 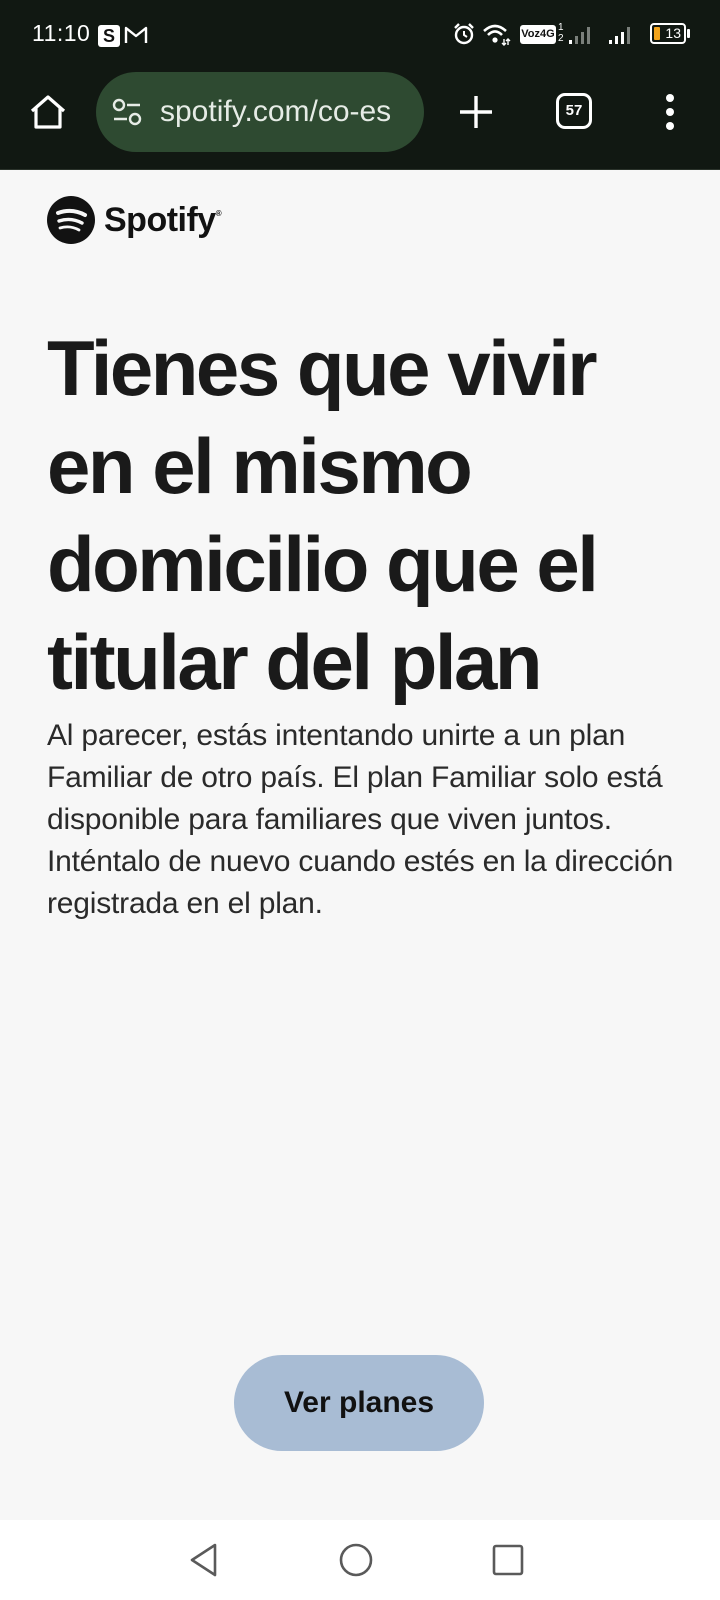 What do you see at coordinates (657, 33) in the screenshot?
I see `battery-fill` at bounding box center [657, 33].